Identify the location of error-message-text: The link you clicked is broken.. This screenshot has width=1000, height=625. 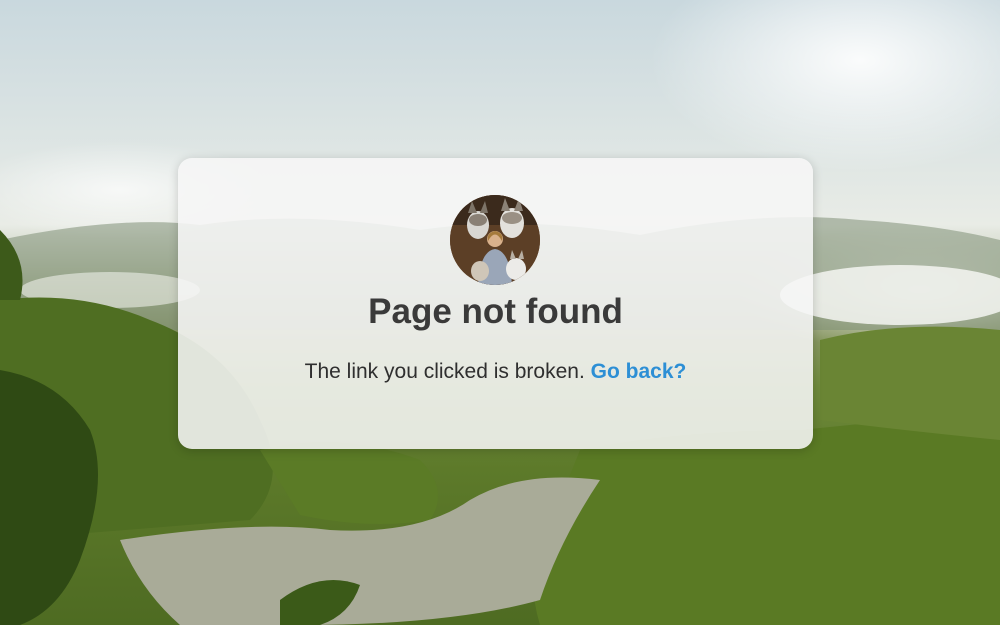
(444, 371).